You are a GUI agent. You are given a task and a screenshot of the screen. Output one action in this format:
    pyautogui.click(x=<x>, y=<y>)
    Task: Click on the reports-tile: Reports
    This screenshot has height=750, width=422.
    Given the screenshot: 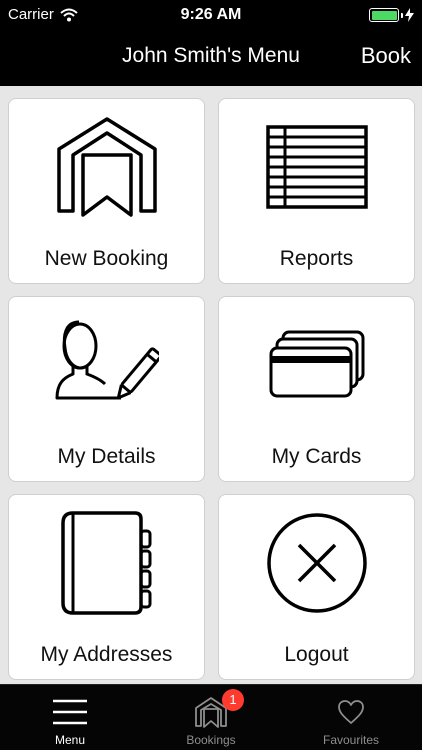 What is the action you would take?
    pyautogui.click(x=316, y=191)
    